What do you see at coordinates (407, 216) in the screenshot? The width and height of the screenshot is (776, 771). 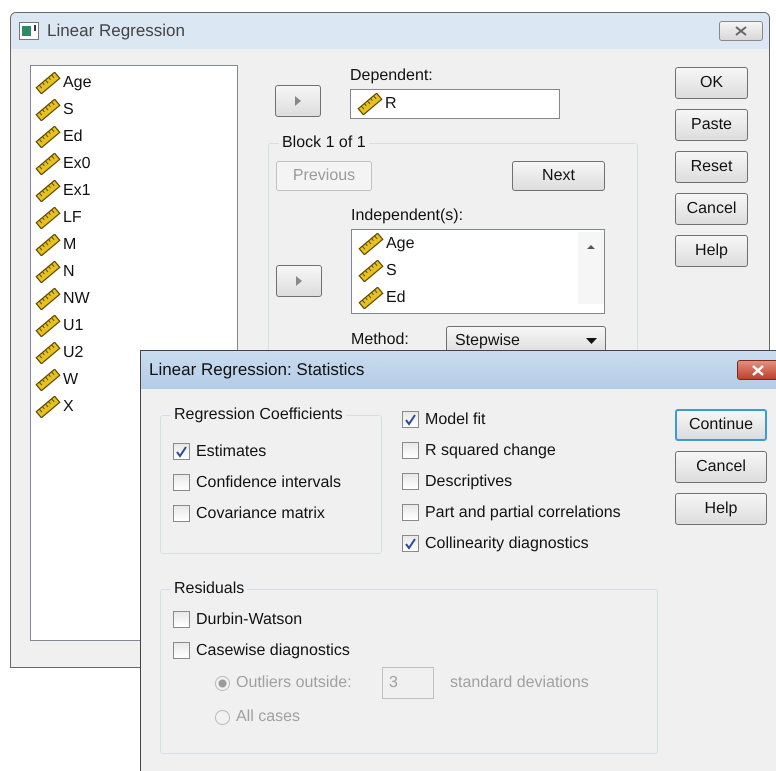 I see `independents-label: Independent(s):` at bounding box center [407, 216].